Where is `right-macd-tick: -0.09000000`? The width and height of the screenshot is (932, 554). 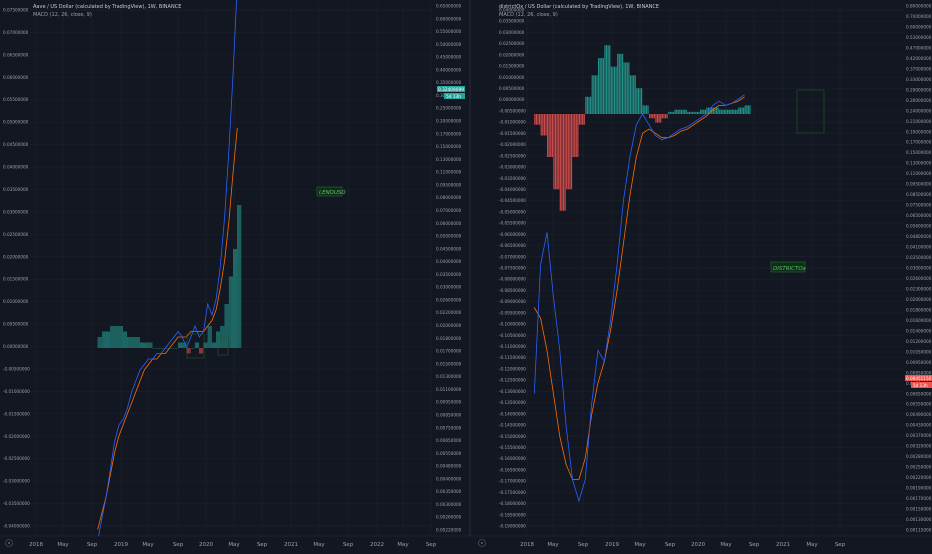 right-macd-tick: -0.09000000 is located at coordinates (512, 301).